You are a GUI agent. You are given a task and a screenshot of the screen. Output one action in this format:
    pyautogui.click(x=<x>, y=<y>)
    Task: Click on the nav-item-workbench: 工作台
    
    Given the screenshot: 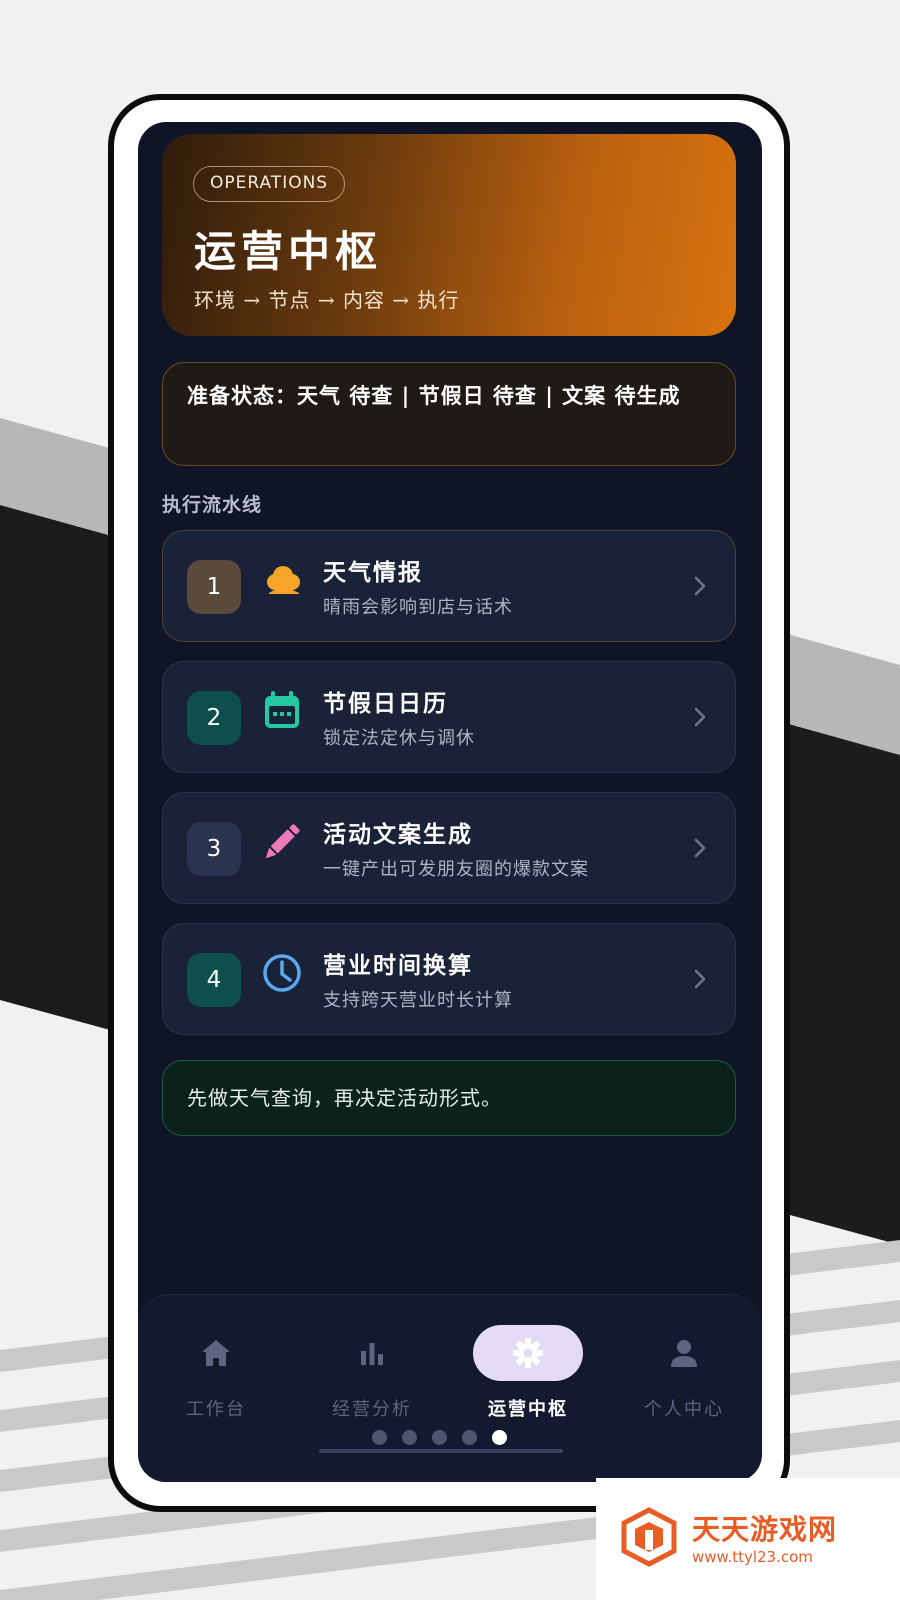 What is the action you would take?
    pyautogui.click(x=216, y=1365)
    